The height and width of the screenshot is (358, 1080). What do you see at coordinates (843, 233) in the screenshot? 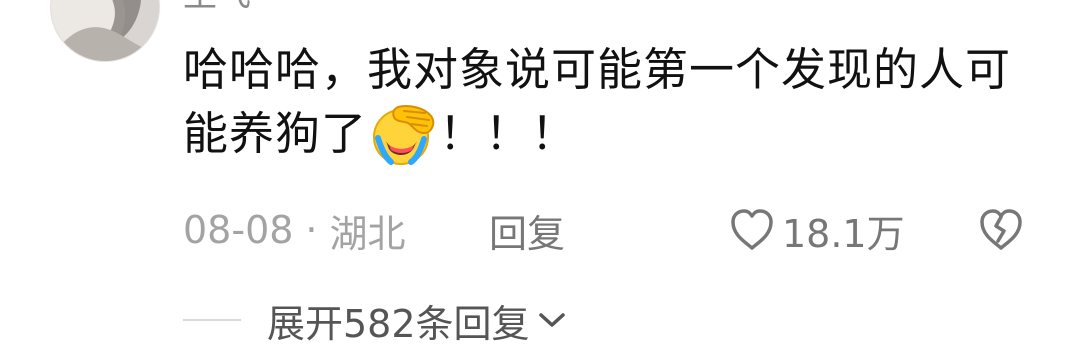
I see `like-count: 18.1万` at bounding box center [843, 233].